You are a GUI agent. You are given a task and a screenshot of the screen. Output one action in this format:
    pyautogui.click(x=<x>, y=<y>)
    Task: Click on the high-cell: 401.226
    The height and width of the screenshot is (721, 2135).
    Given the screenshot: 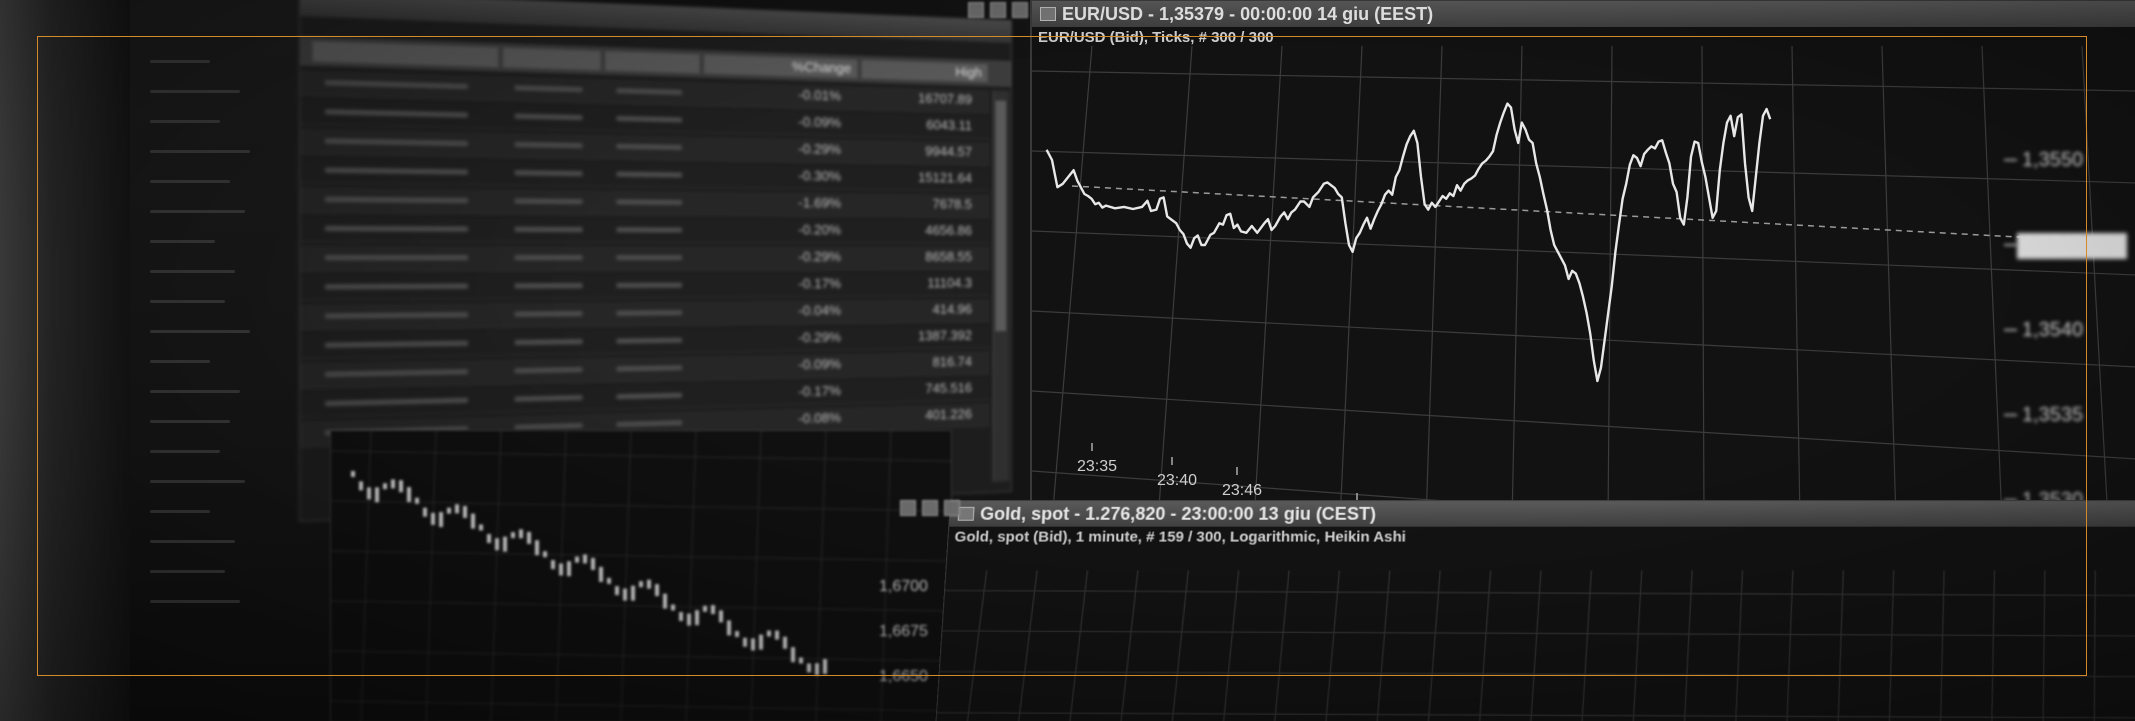 What is the action you would take?
    pyautogui.click(x=948, y=414)
    